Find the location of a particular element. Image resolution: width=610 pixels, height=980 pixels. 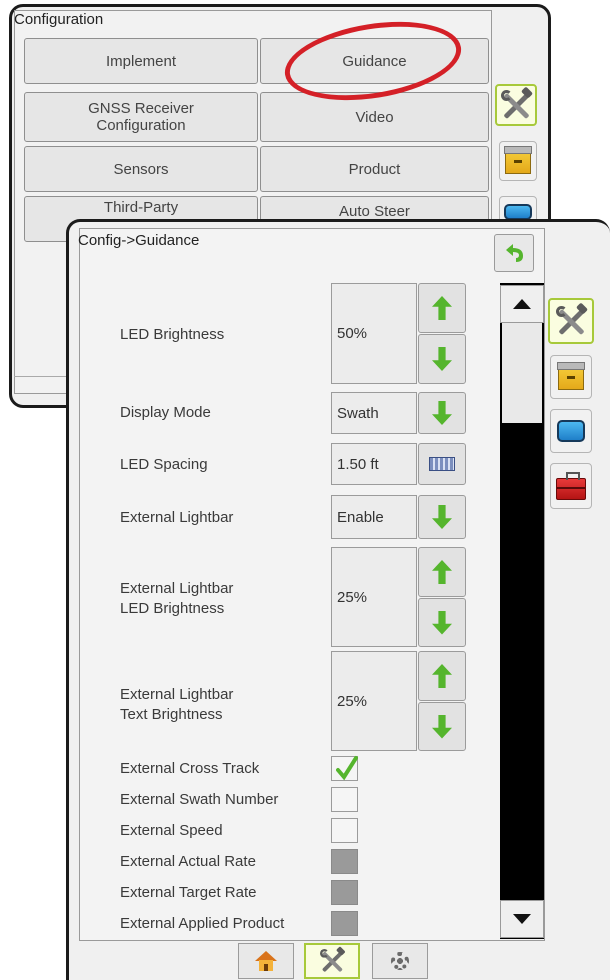

ext-lightbar-text-brightness-value: 25% is located at coordinates (374, 701).